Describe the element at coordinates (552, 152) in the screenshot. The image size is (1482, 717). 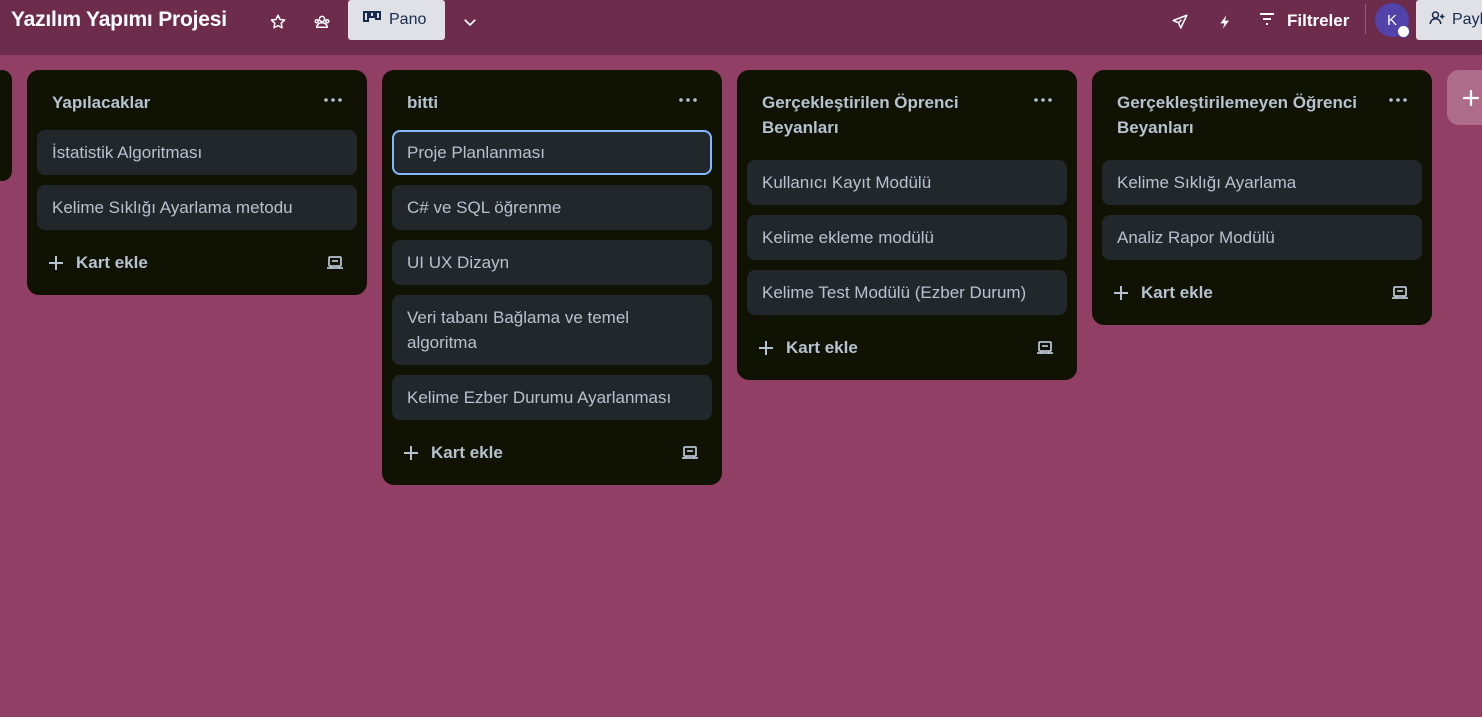
I see `card: Proje Planlanması` at that location.